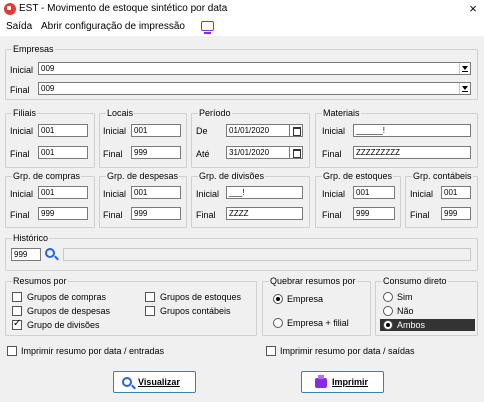 This screenshot has height=402, width=484. Describe the element at coordinates (26, 254) in the screenshot. I see `historico-code-input: 999` at that location.